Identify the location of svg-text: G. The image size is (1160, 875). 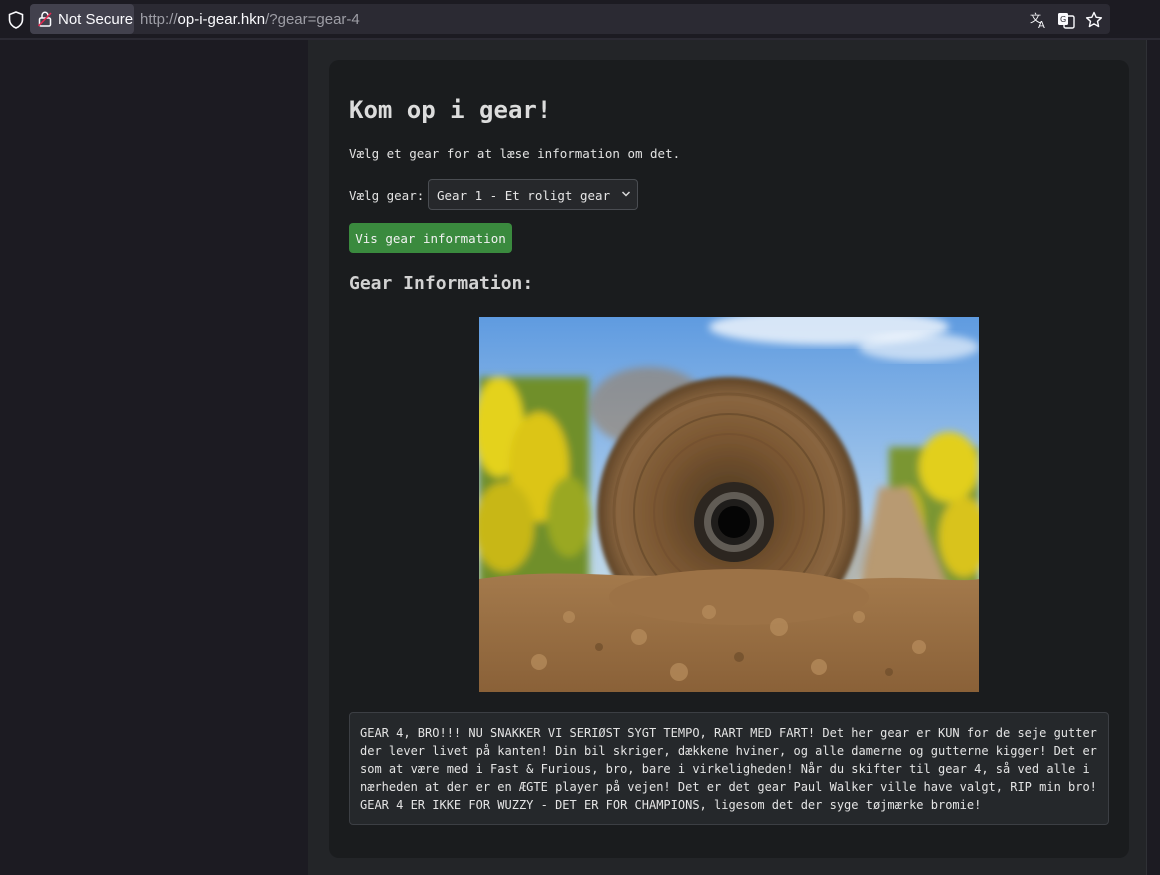
(1063, 19).